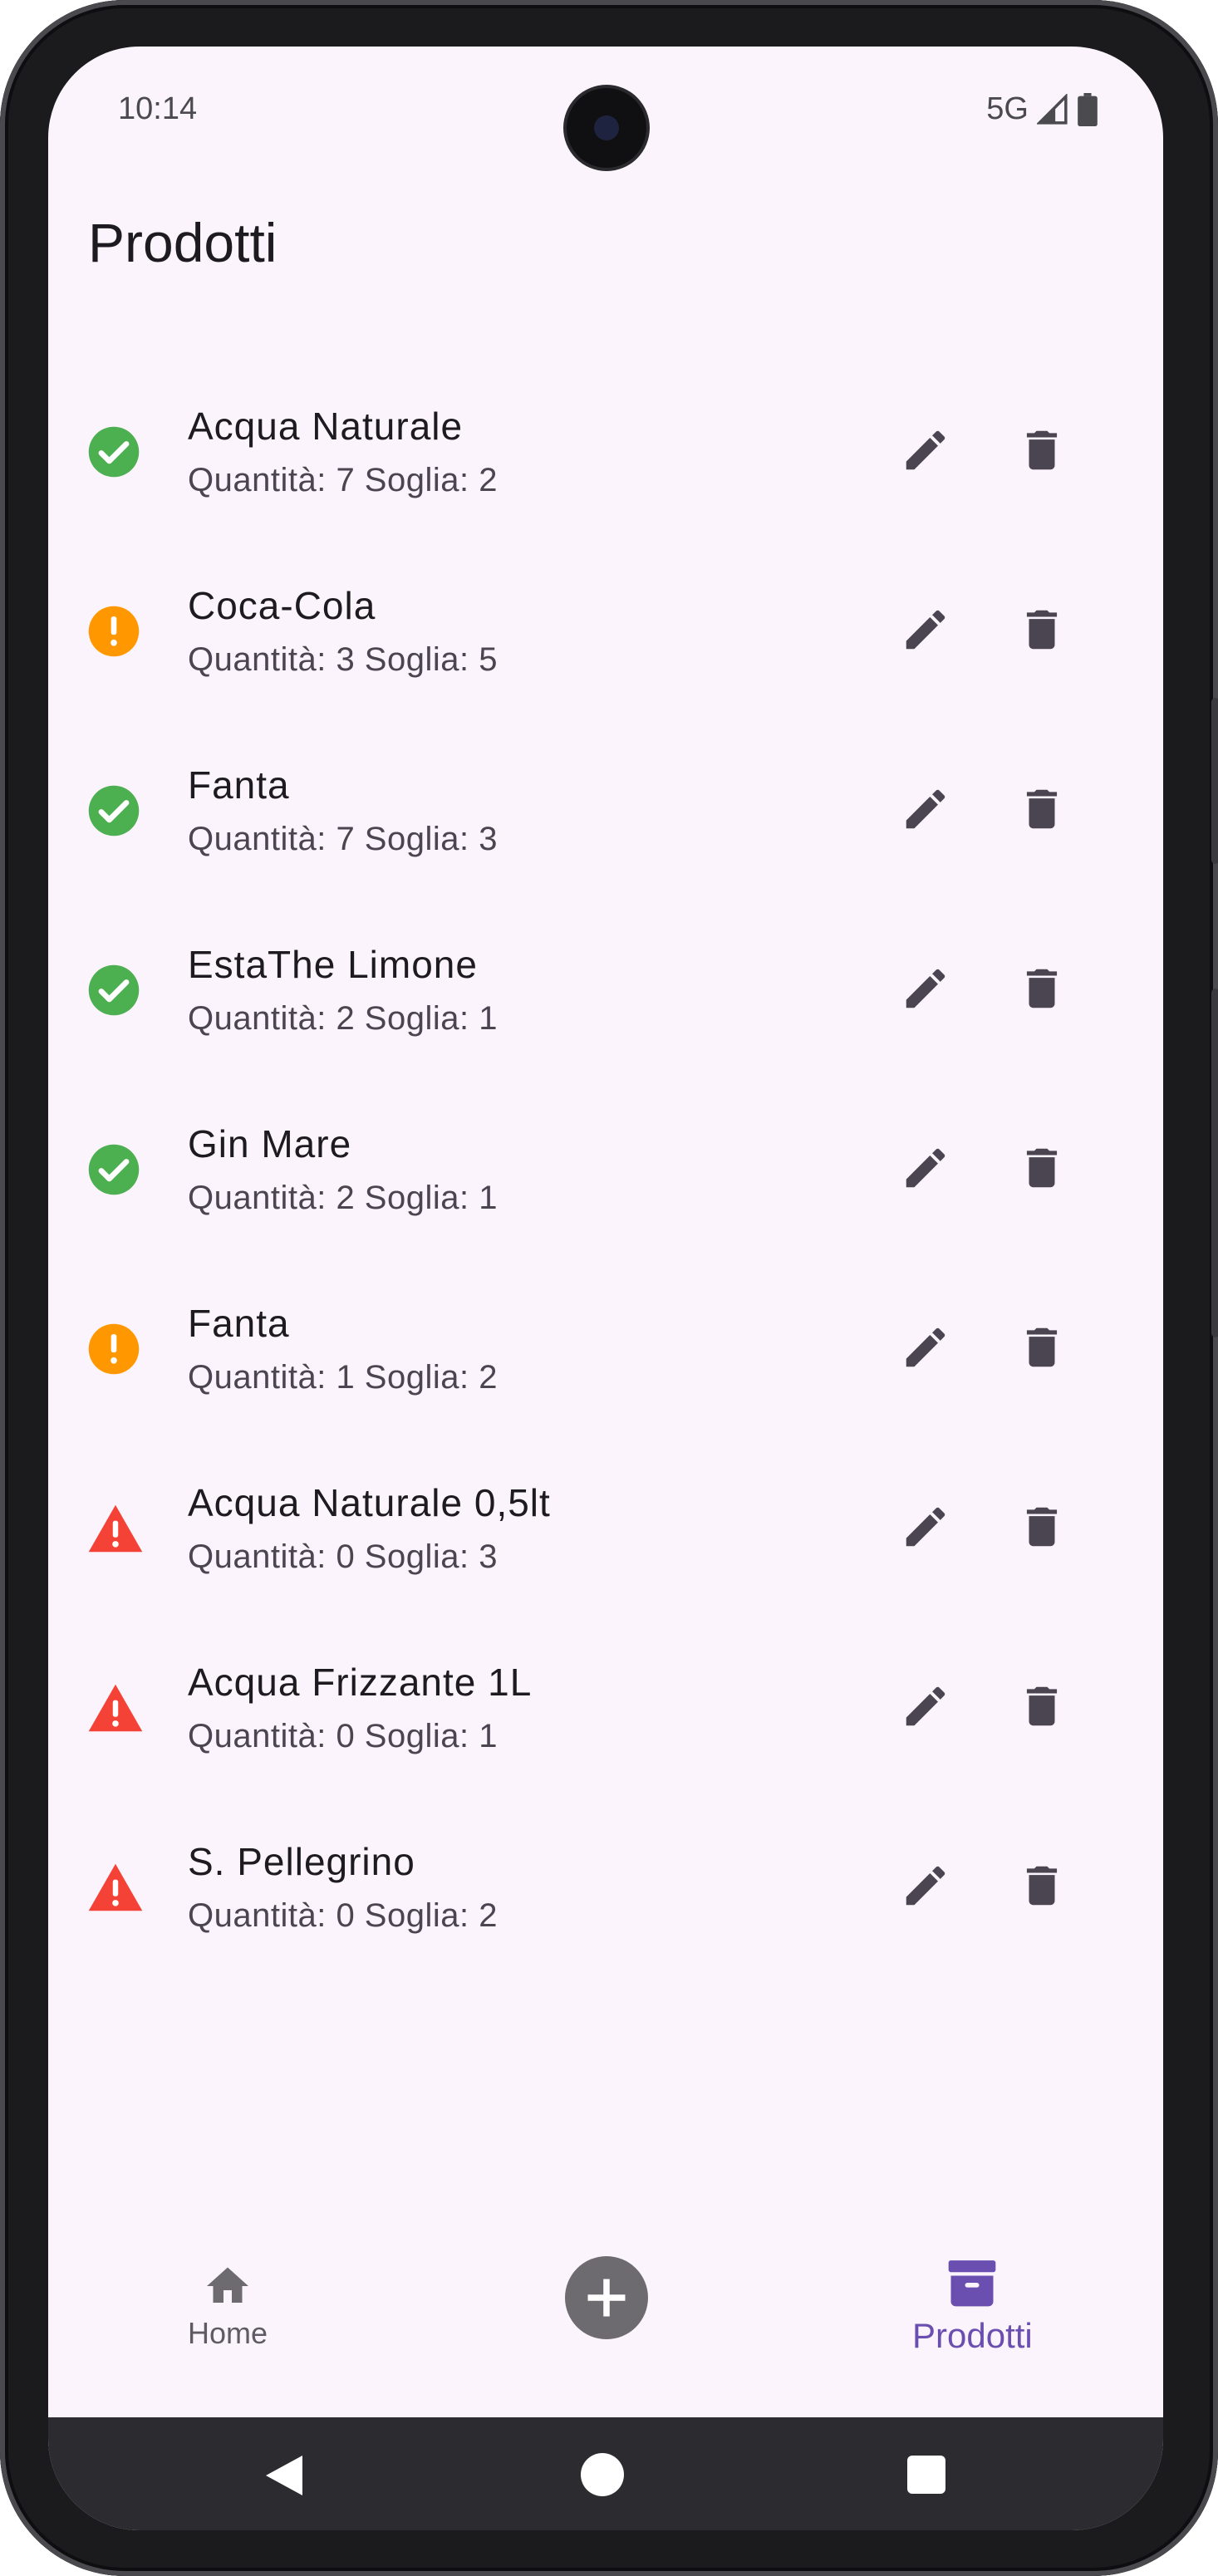 Image resolution: width=1218 pixels, height=2576 pixels. What do you see at coordinates (602, 2474) in the screenshot?
I see `home-circle-icon` at bounding box center [602, 2474].